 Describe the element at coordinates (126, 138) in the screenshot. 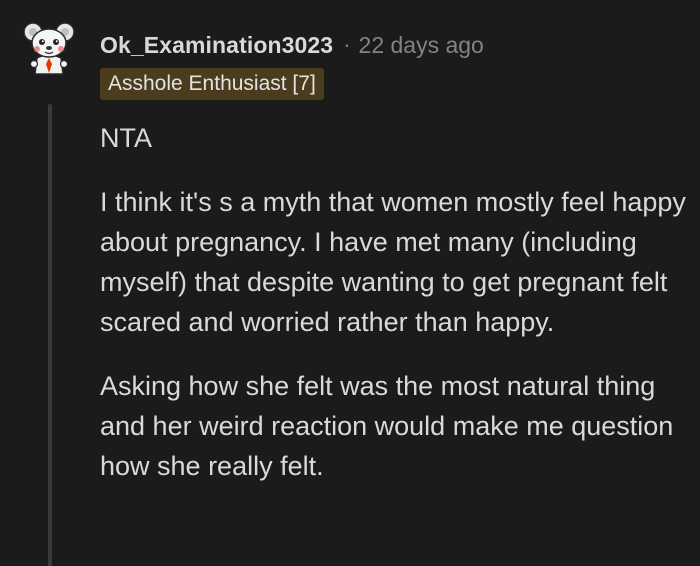

I see `comment-paragraph: NTA` at that location.